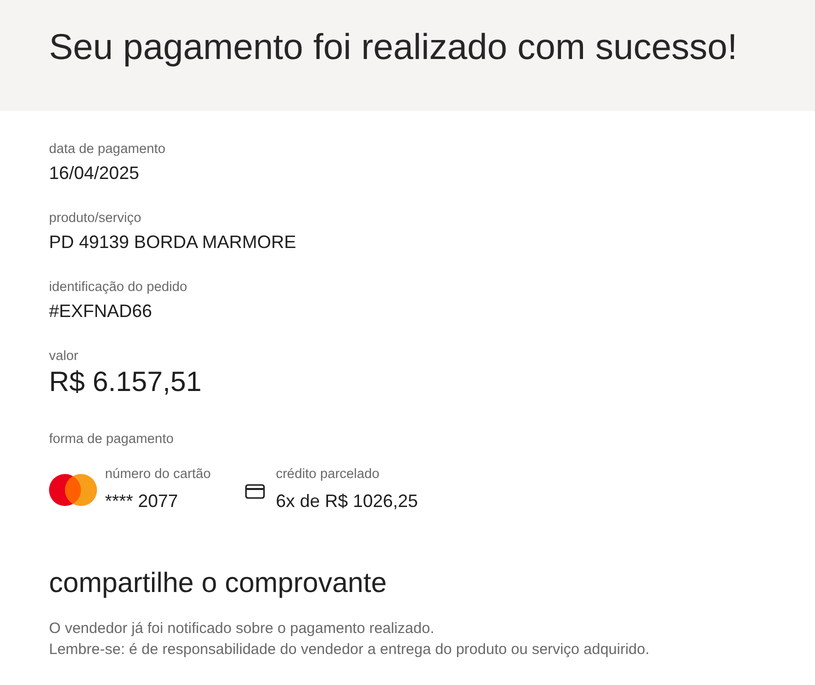 Image resolution: width=815 pixels, height=685 pixels. Describe the element at coordinates (73, 490) in the screenshot. I see `card-brand-icon` at that location.